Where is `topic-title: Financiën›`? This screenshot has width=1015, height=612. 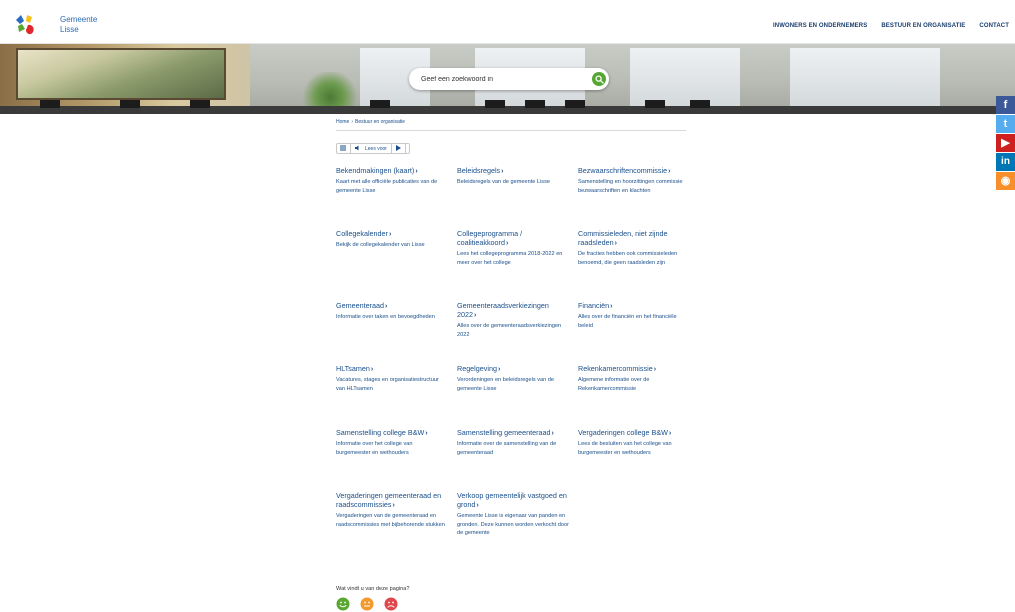
topic-title: Financiën› is located at coordinates (634, 306).